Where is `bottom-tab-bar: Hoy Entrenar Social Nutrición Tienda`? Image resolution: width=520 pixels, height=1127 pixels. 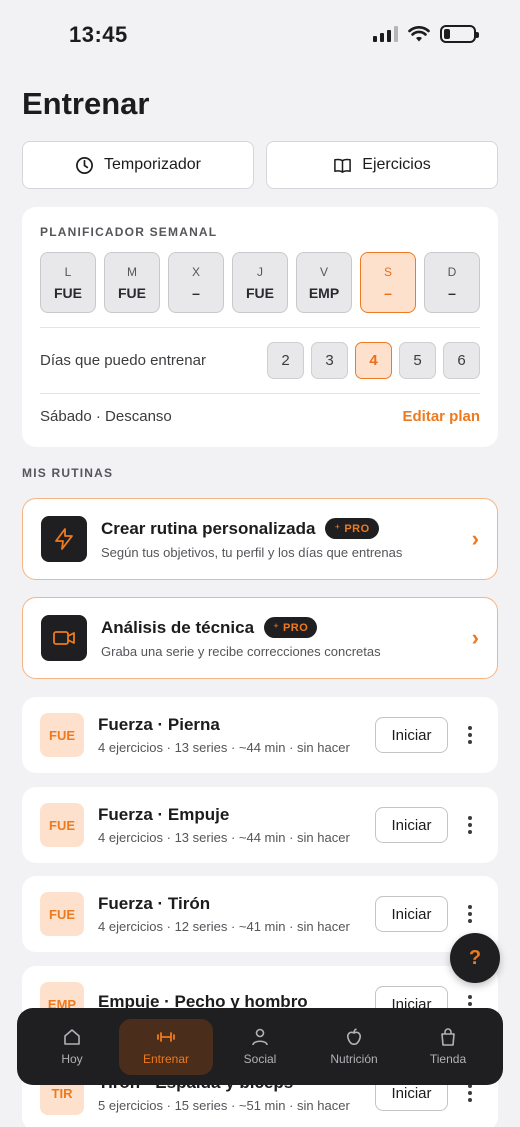 bottom-tab-bar: Hoy Entrenar Social Nutrición Tienda is located at coordinates (260, 1046).